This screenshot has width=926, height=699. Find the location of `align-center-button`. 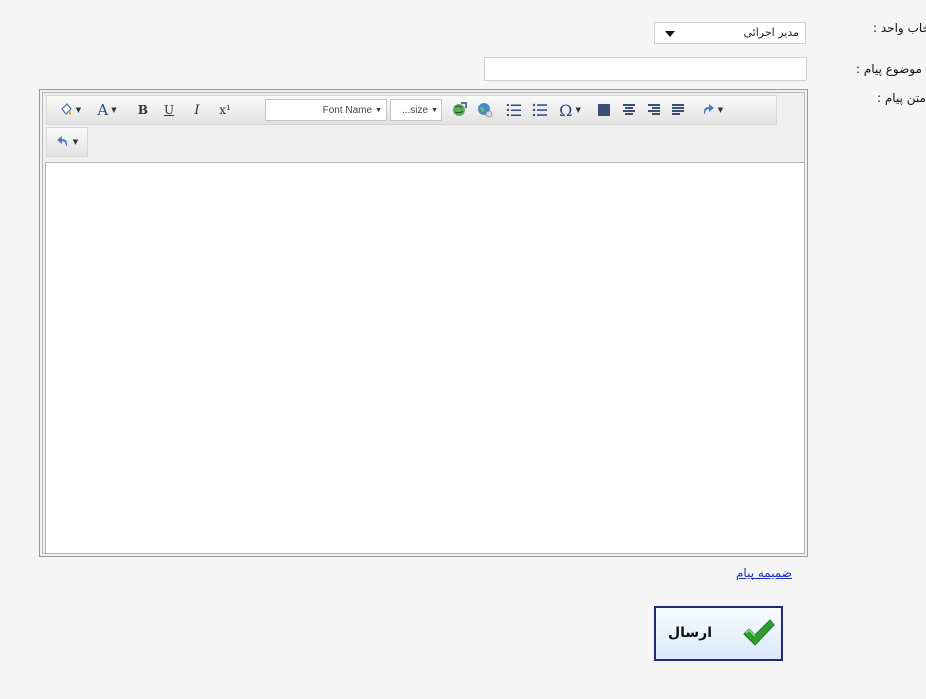

align-center-button is located at coordinates (629, 110).